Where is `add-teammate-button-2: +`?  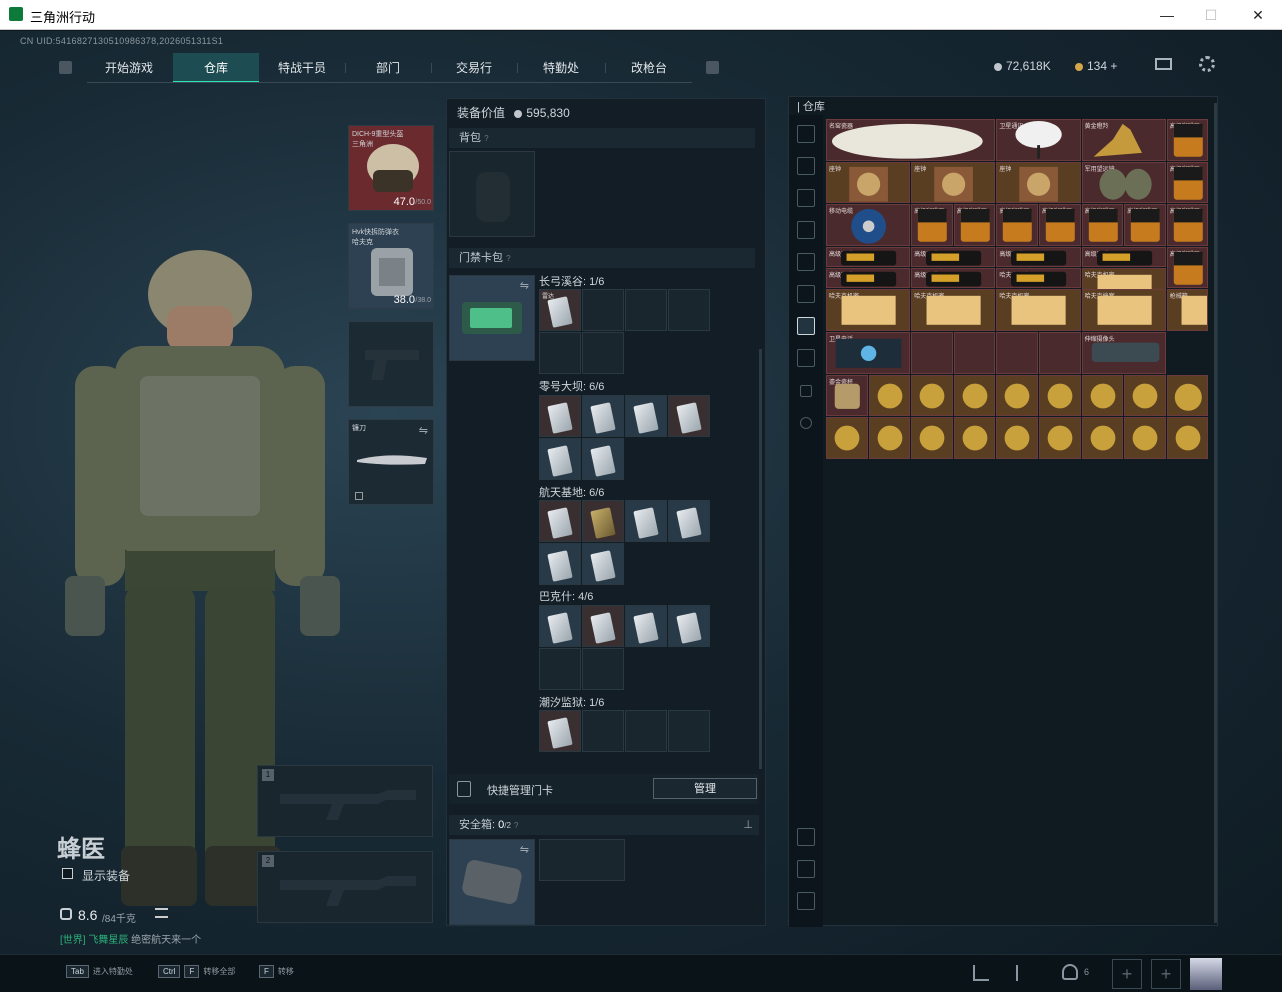
add-teammate-button-2: + is located at coordinates (1166, 974).